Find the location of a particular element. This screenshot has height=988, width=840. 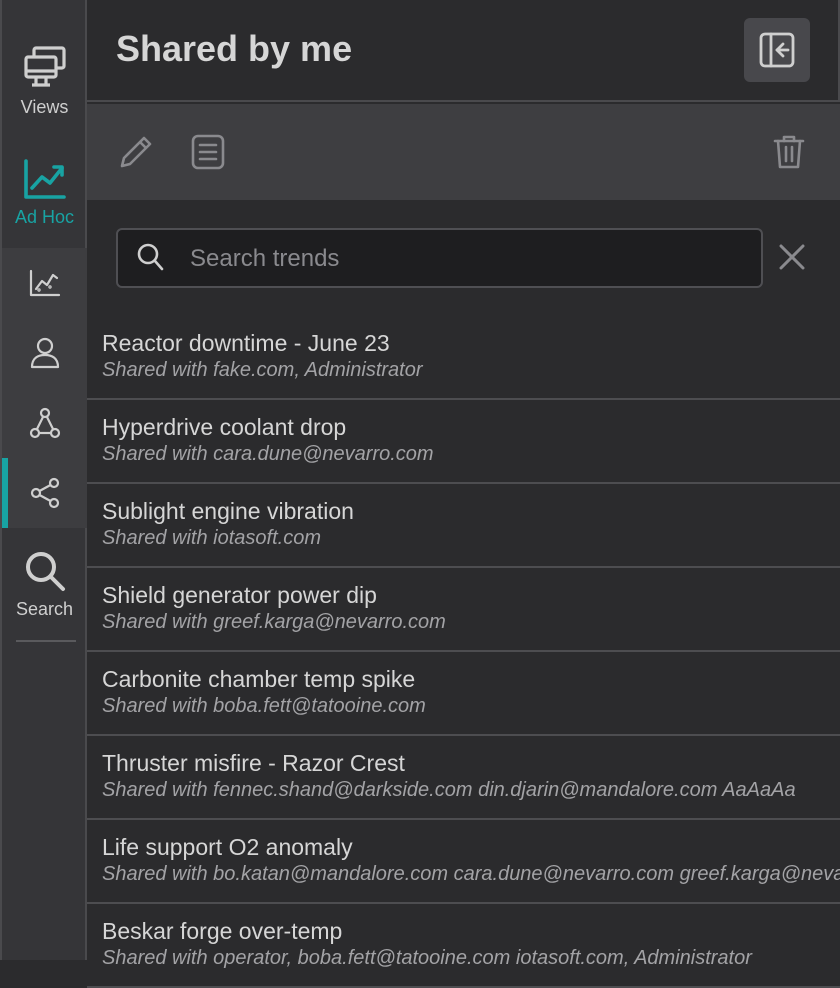

action-toolbar is located at coordinates (463, 152).